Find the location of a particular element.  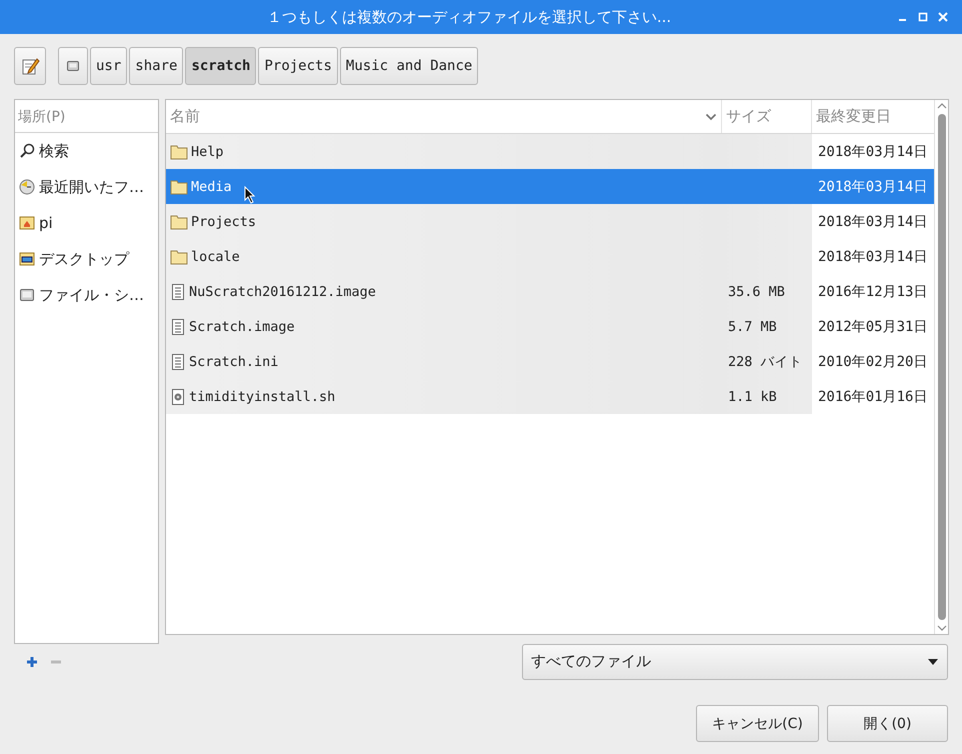

file-name: Help is located at coordinates (207, 152).